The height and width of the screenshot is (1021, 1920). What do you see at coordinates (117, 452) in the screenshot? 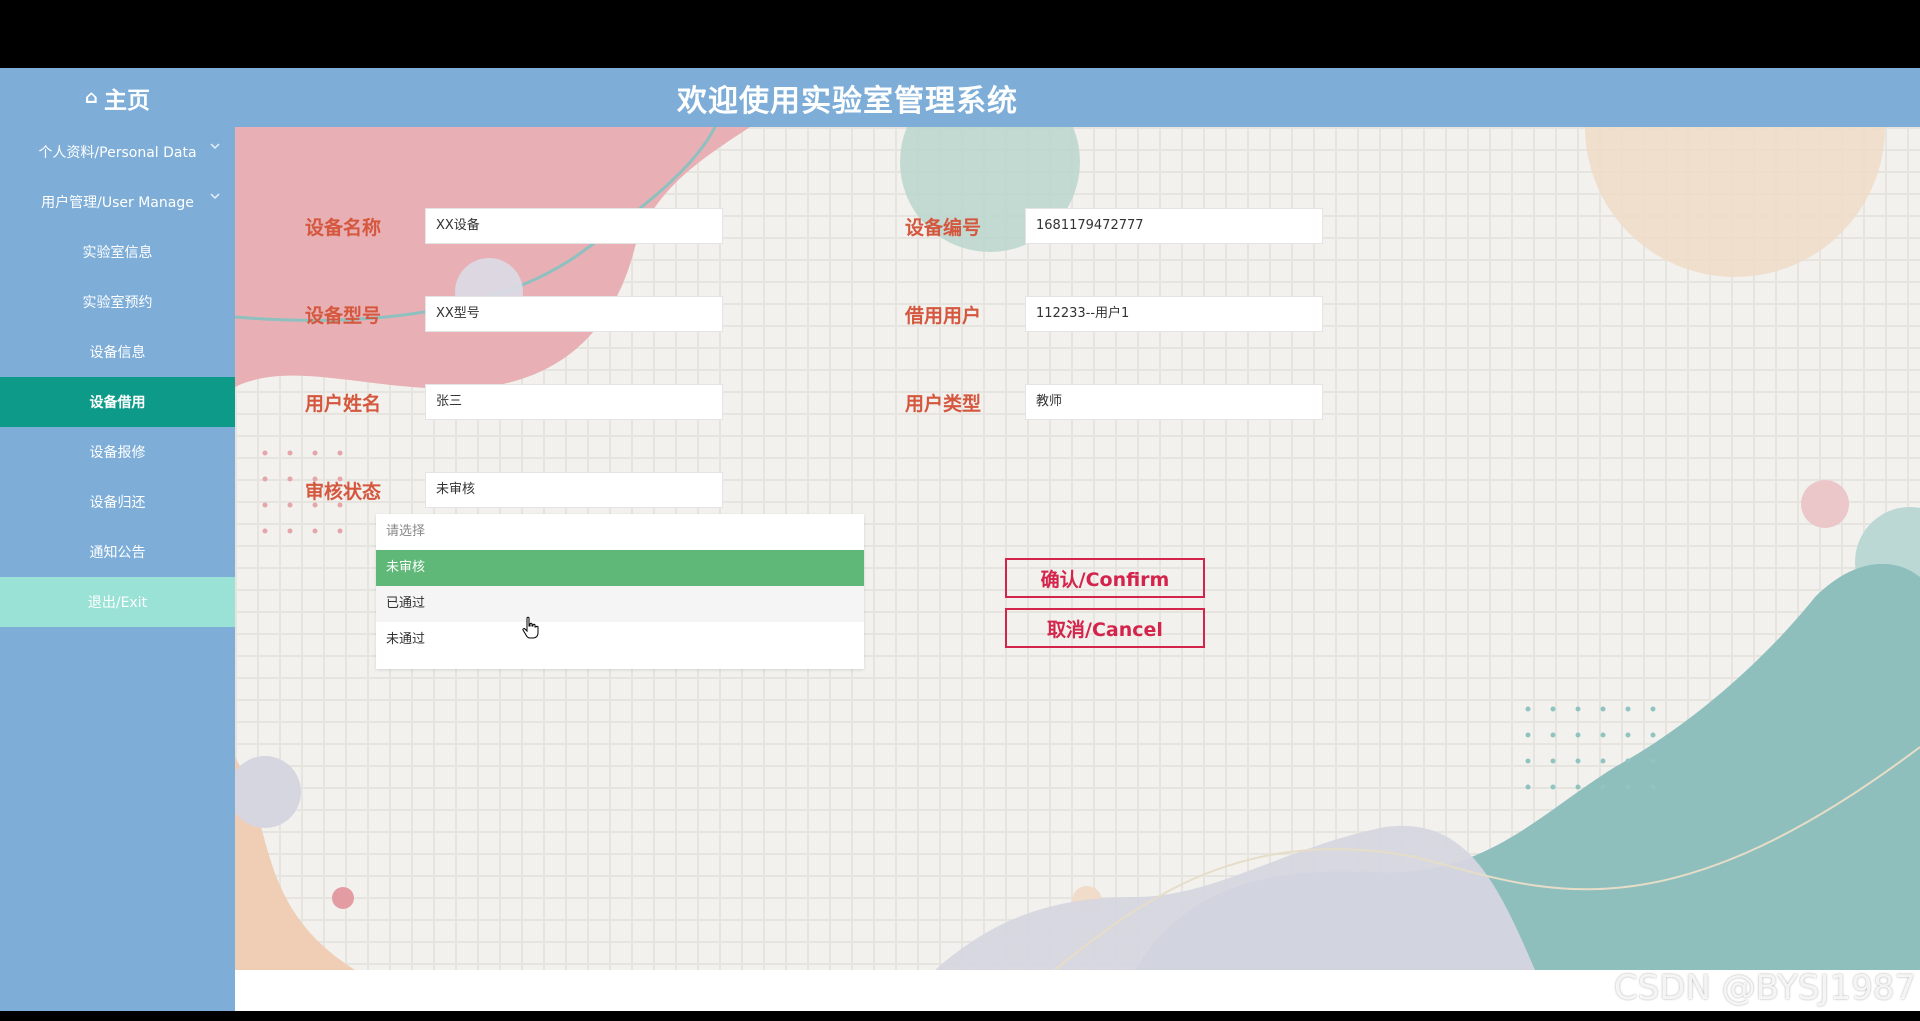
I see `sidebar-item-device-repair: 设备报修` at bounding box center [117, 452].